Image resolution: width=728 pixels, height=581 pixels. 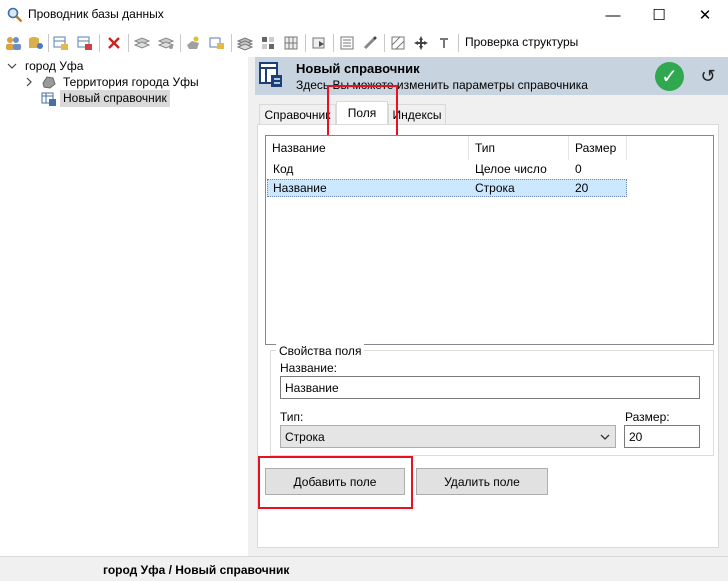 I want to click on chevron-right-icon, so click(x=29, y=82).